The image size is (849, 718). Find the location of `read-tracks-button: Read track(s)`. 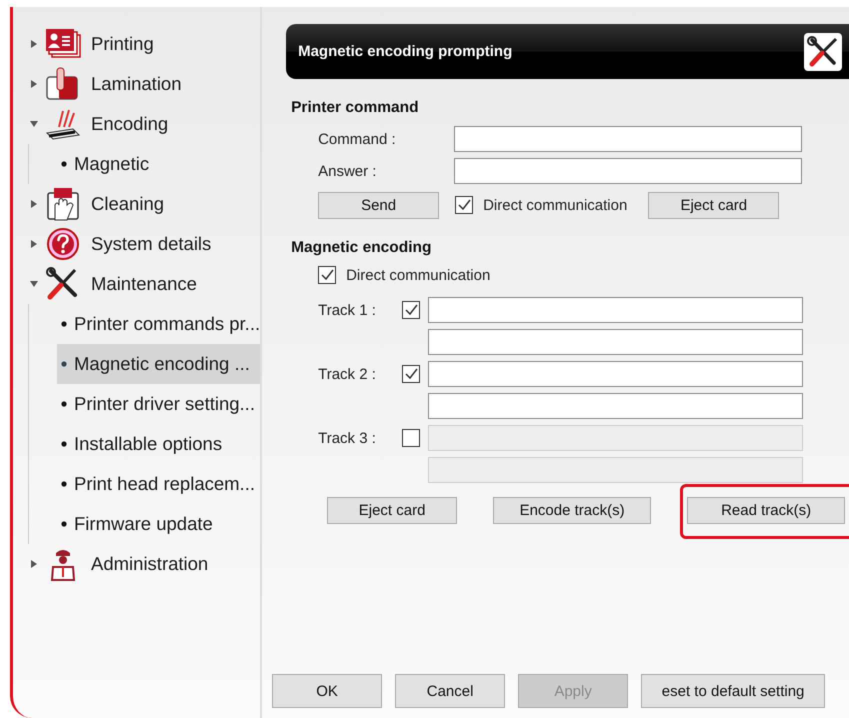

read-tracks-button: Read track(s) is located at coordinates (766, 510).